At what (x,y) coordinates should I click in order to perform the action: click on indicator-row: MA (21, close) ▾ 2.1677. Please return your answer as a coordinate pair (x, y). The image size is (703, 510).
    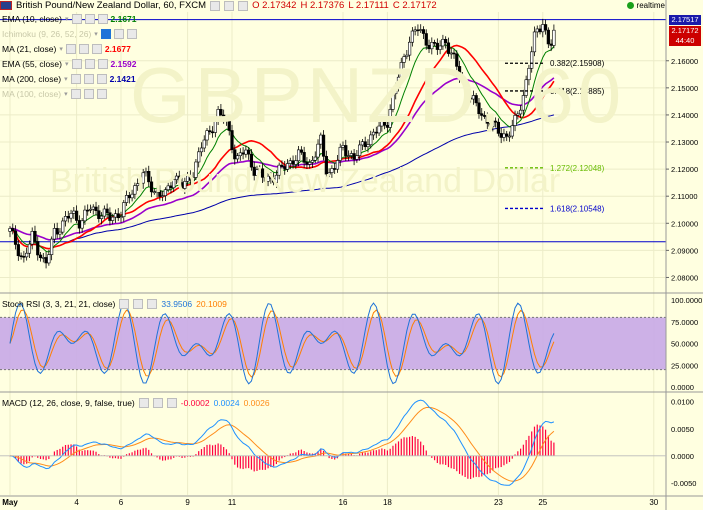
    Looking at the image, I should click on (66, 48).